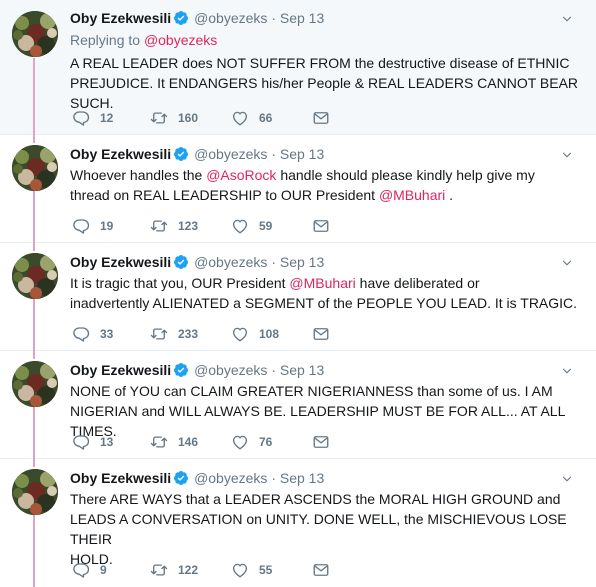 The height and width of the screenshot is (587, 596). What do you see at coordinates (180, 40) in the screenshot?
I see `replying-to-link: @obyezeks` at bounding box center [180, 40].